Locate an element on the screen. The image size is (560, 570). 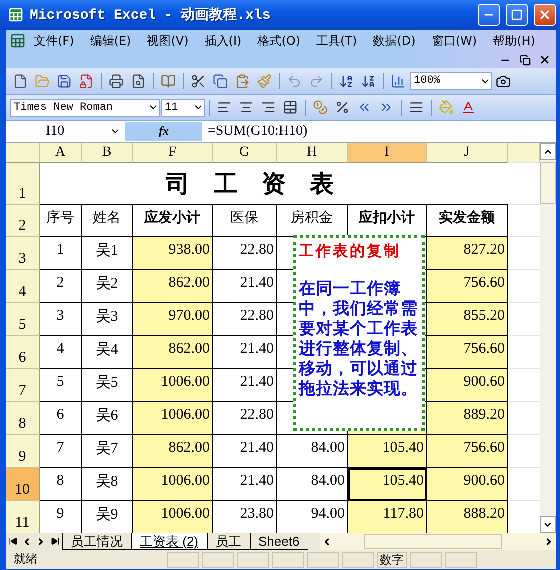
table-cell: 6 is located at coordinates (61, 418).